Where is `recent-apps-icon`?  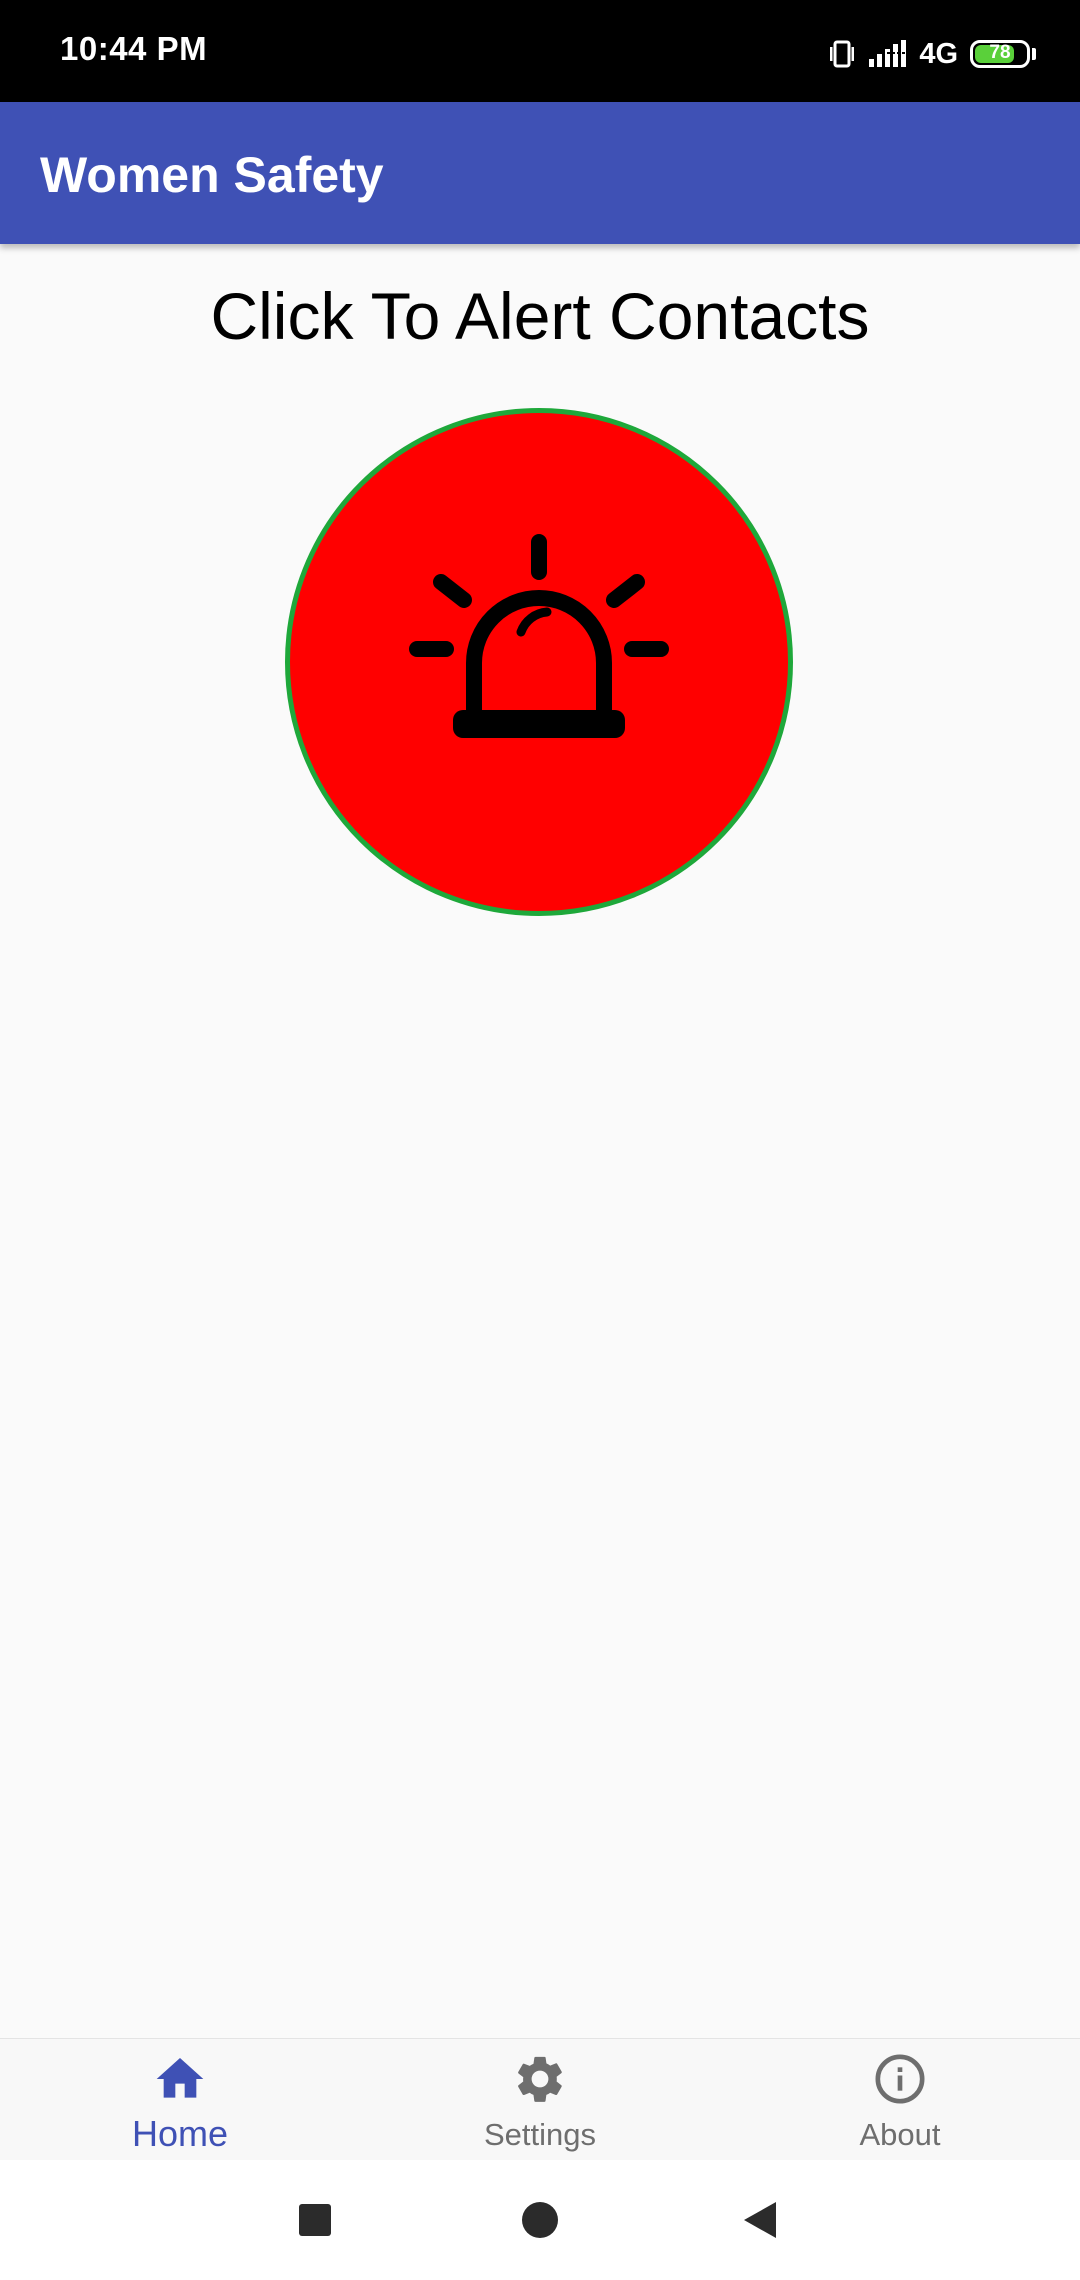
recent-apps-icon is located at coordinates (315, 2220).